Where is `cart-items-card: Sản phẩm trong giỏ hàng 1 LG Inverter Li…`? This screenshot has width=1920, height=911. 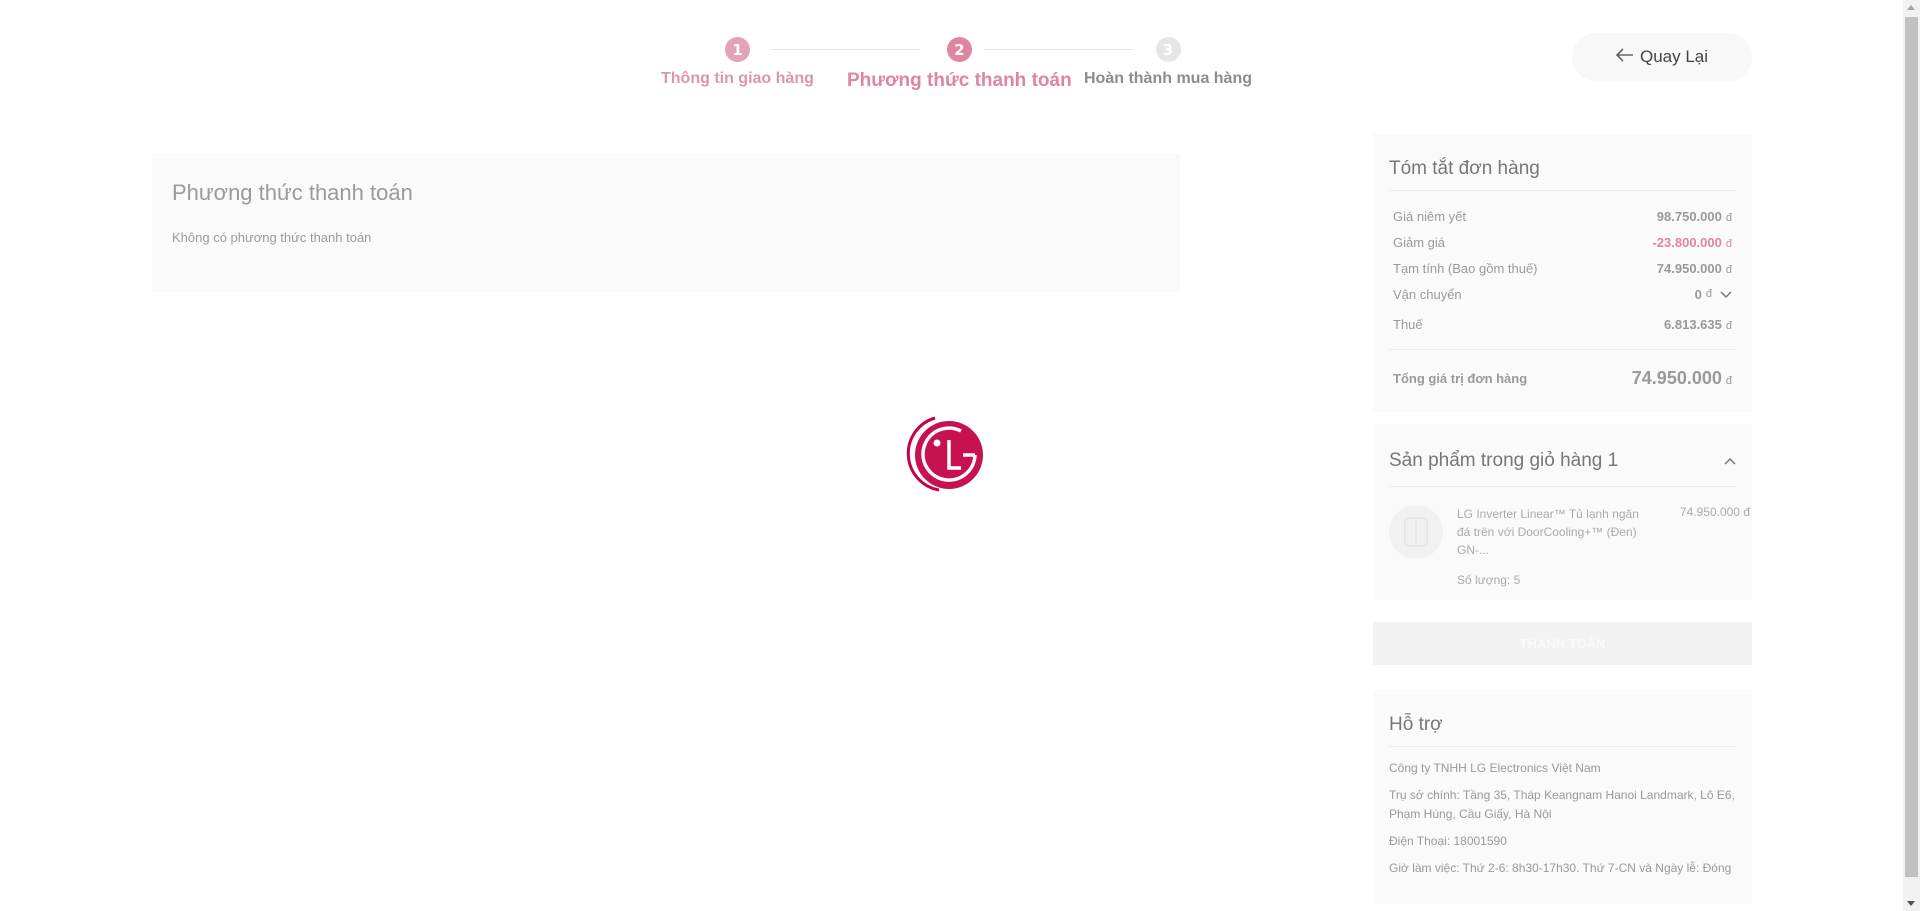 cart-items-card: Sản phẩm trong giỏ hàng 1 LG Inverter Li… is located at coordinates (1562, 512).